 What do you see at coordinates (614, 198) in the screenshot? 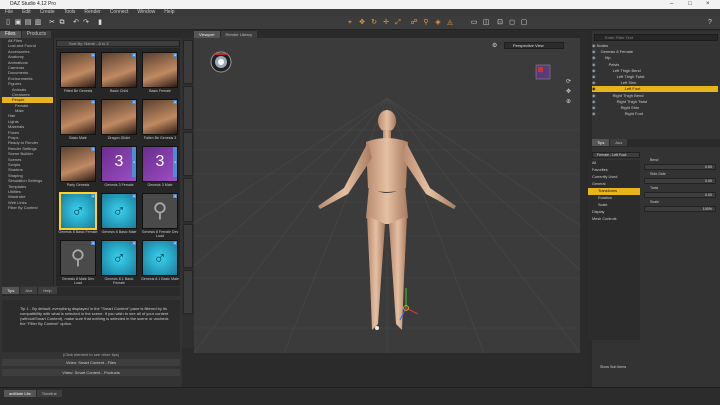
I see `param-category: Rotation` at bounding box center [614, 198].